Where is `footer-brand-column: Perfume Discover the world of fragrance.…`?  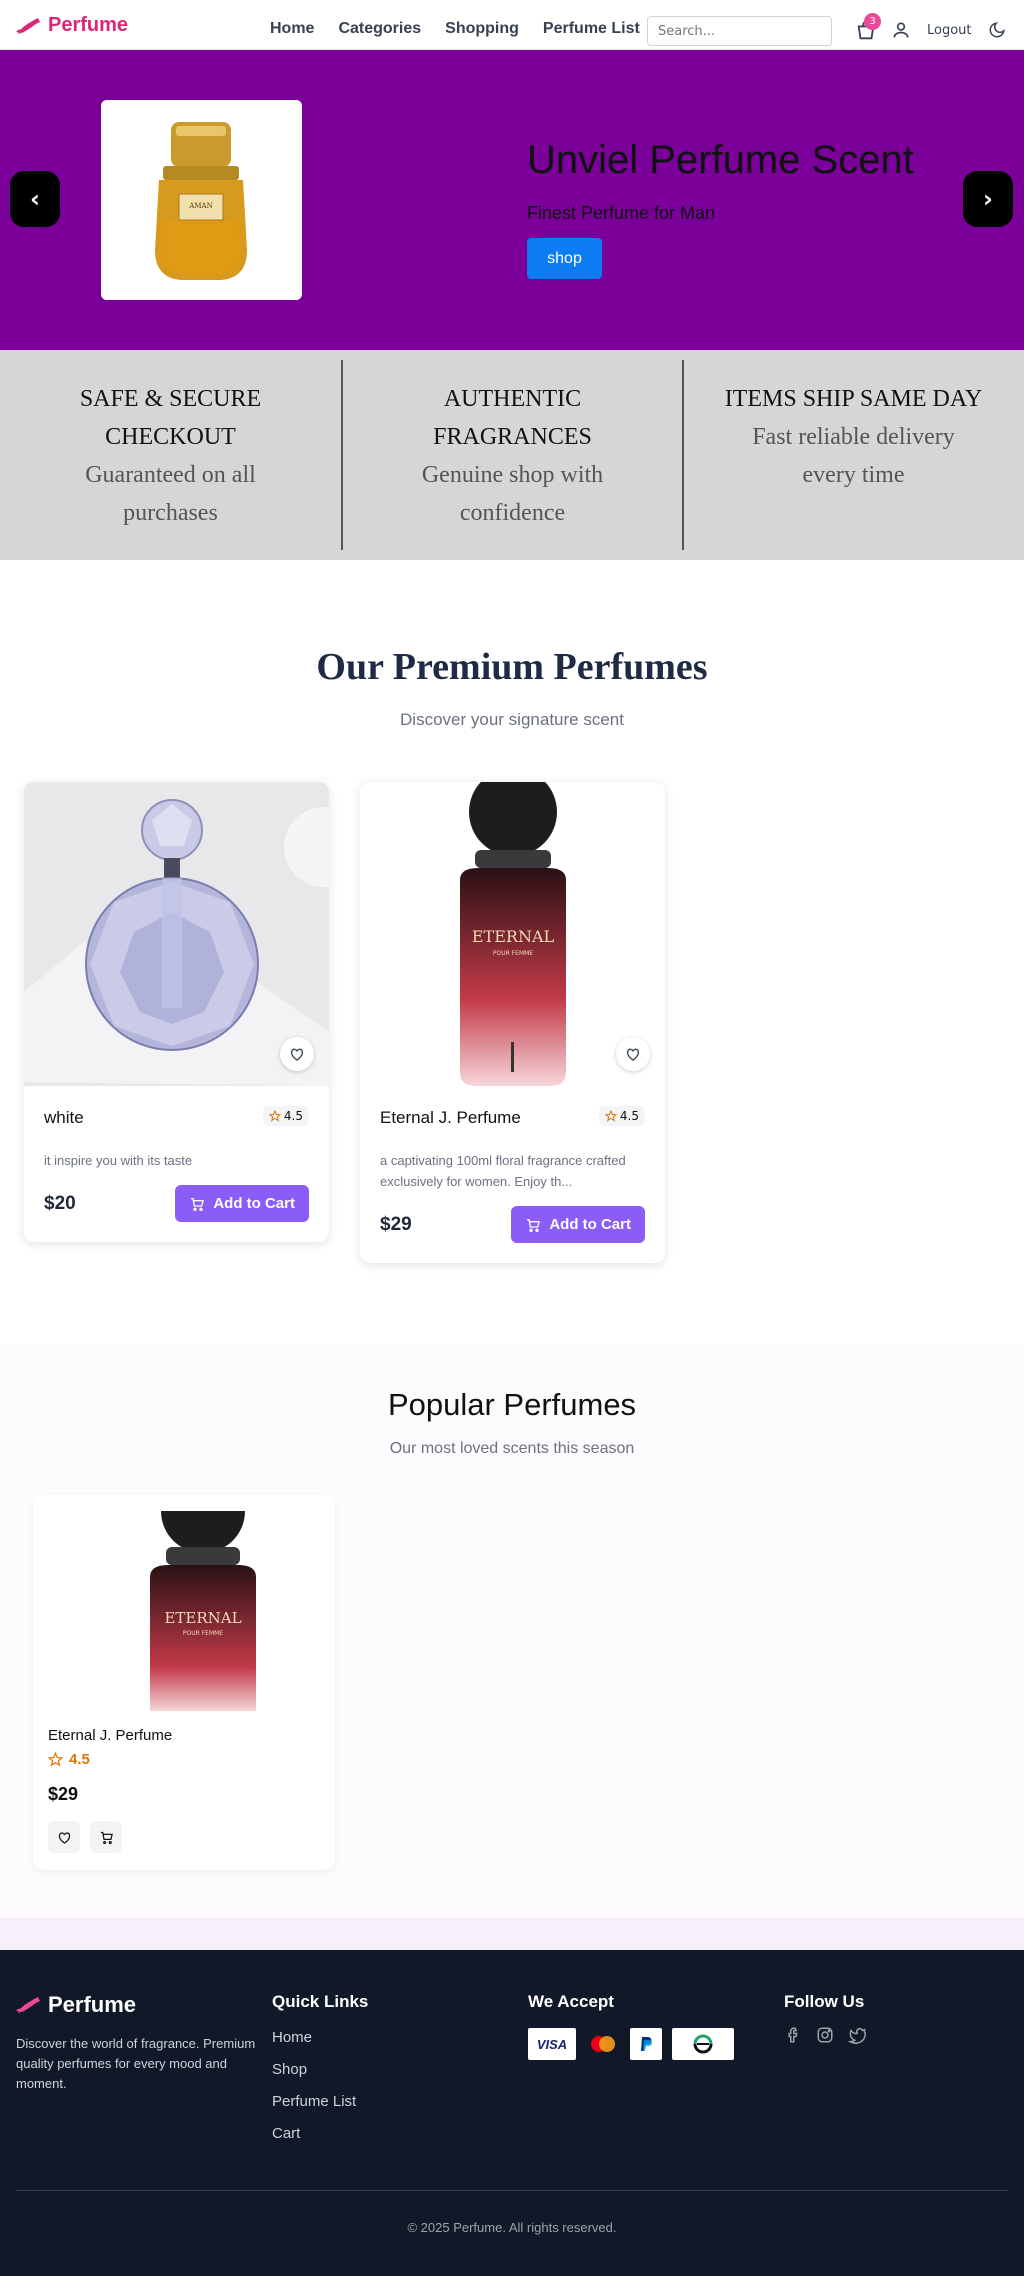
footer-brand-column: Perfume Discover the world of fragrance.… is located at coordinates (136, 2043).